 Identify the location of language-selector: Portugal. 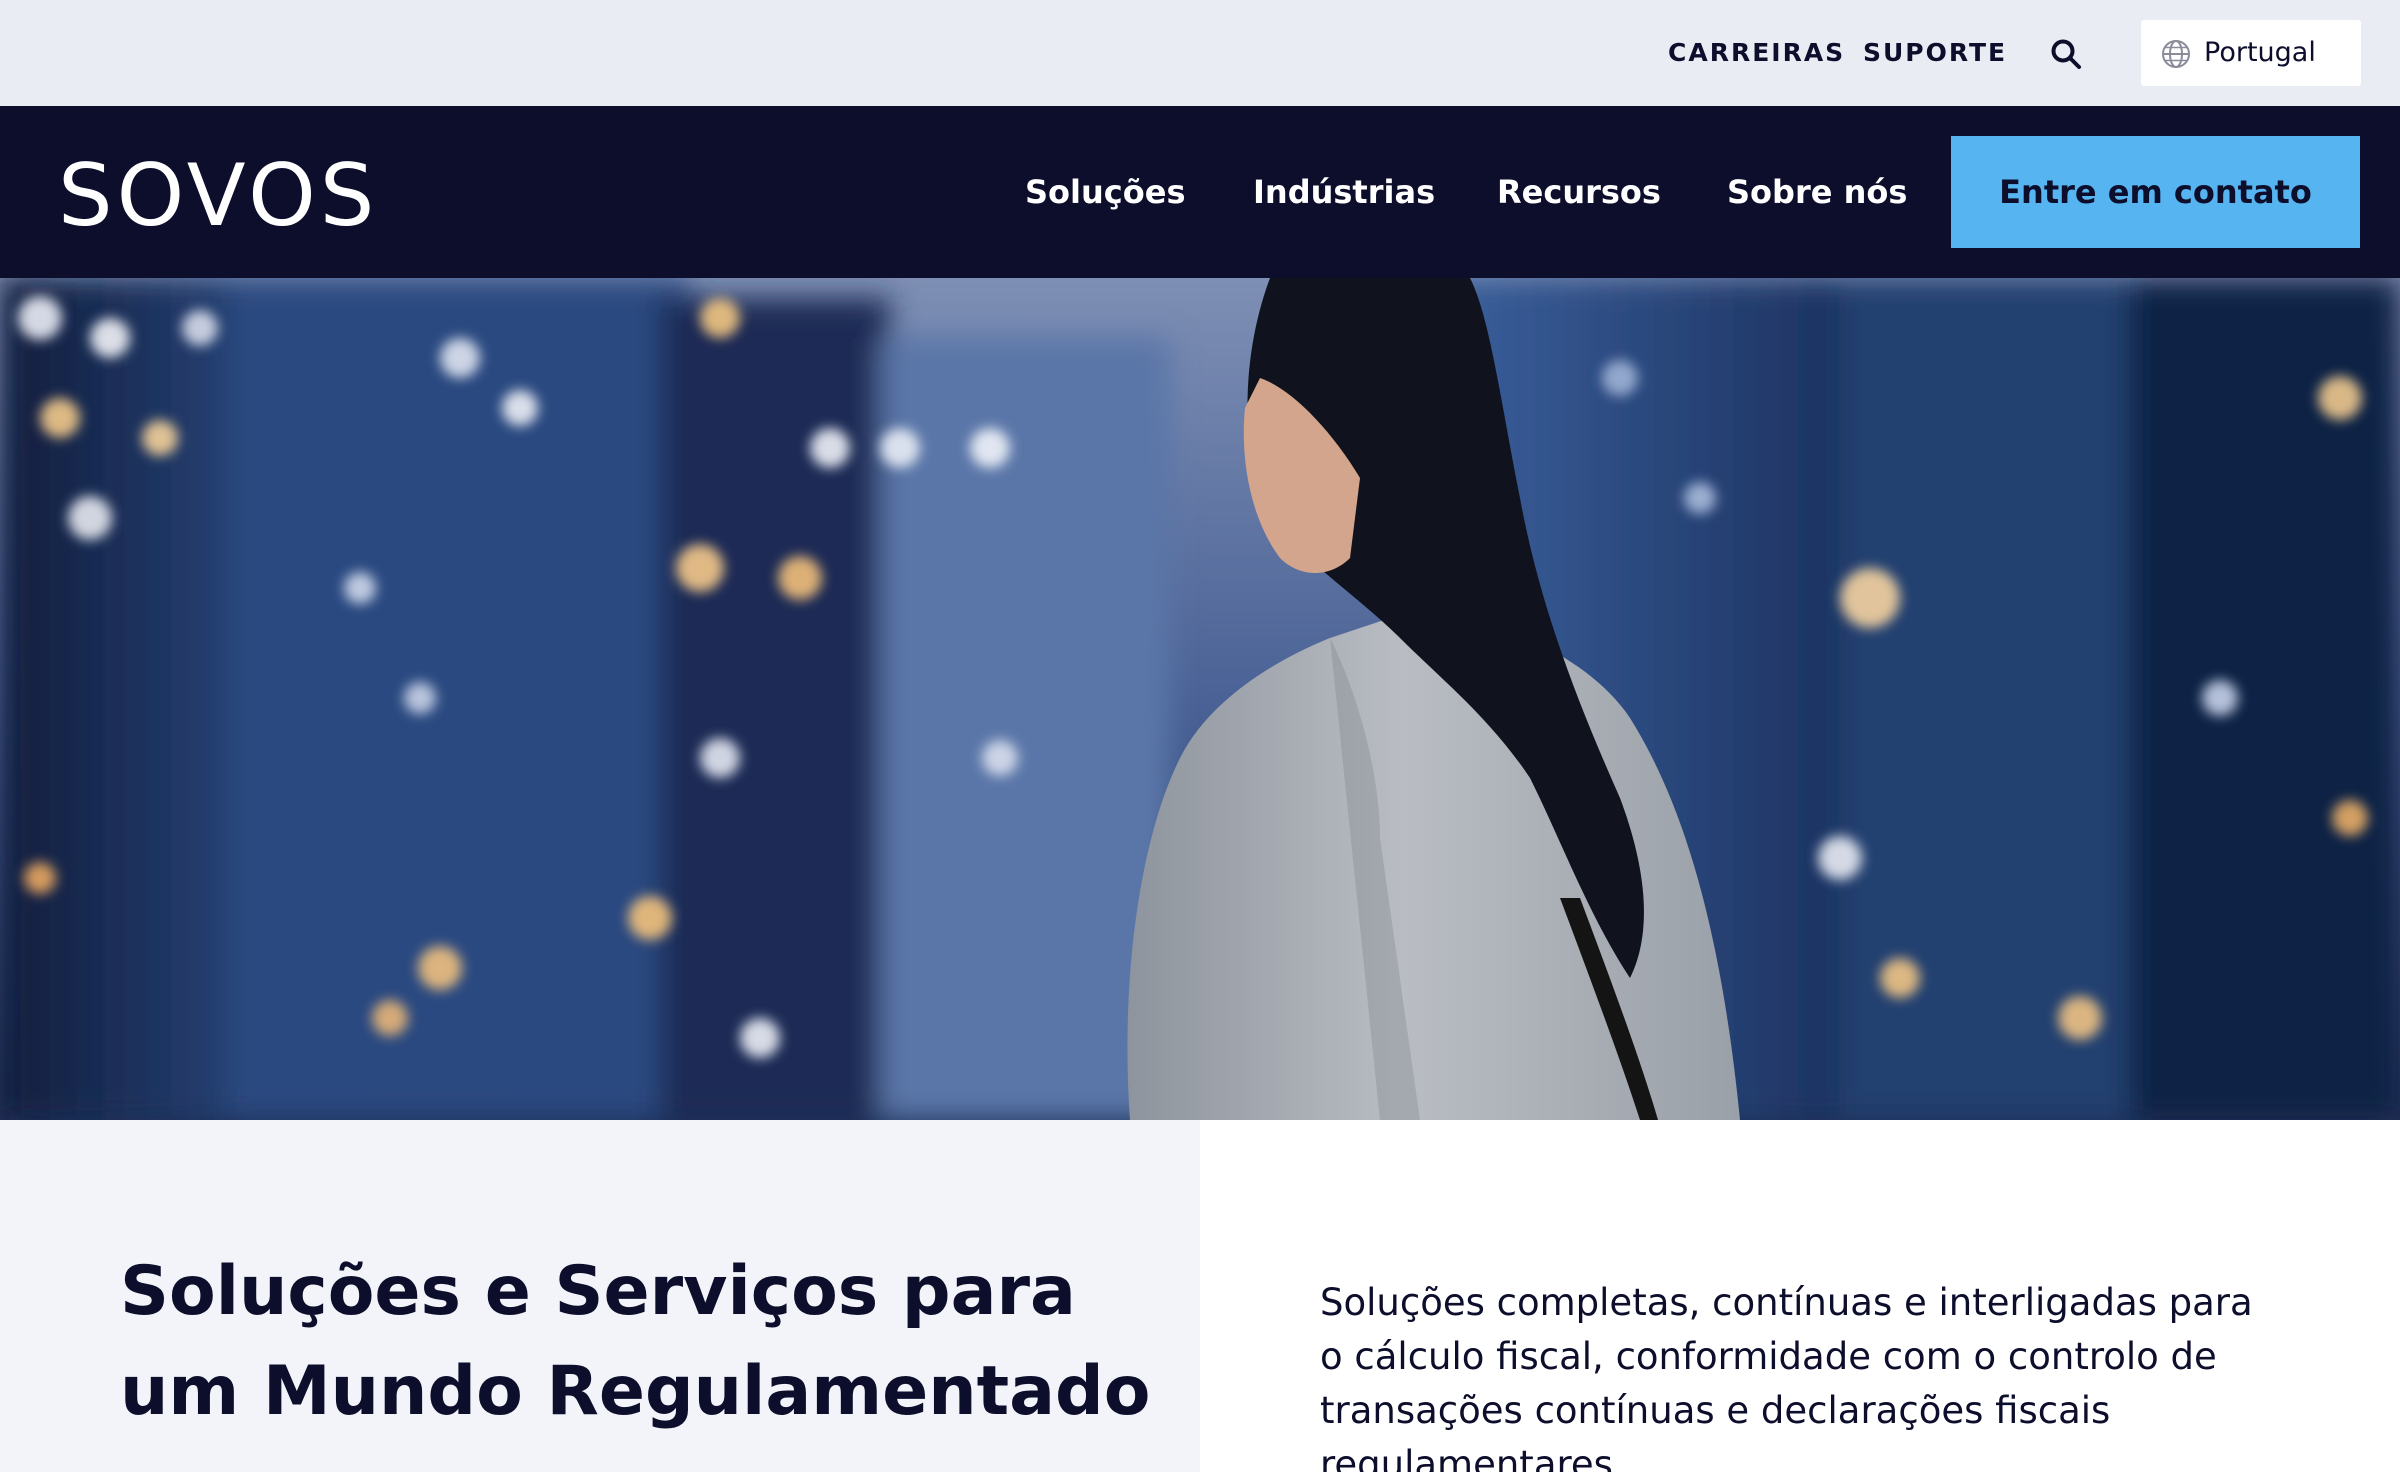
(2251, 53).